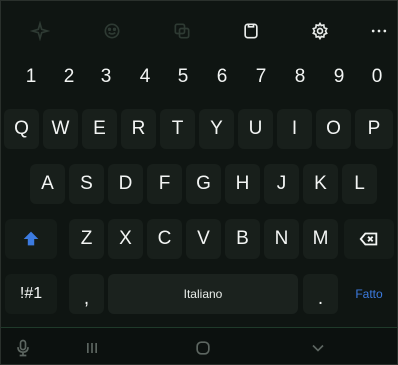  Describe the element at coordinates (40, 31) in the screenshot. I see `sticker-icon` at that location.